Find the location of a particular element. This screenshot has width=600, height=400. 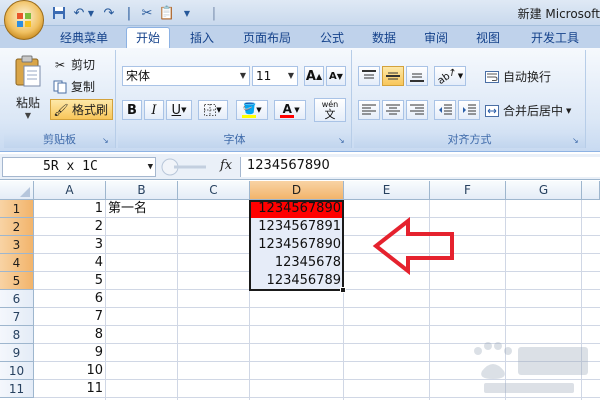

row-header: 5 is located at coordinates (17, 281).